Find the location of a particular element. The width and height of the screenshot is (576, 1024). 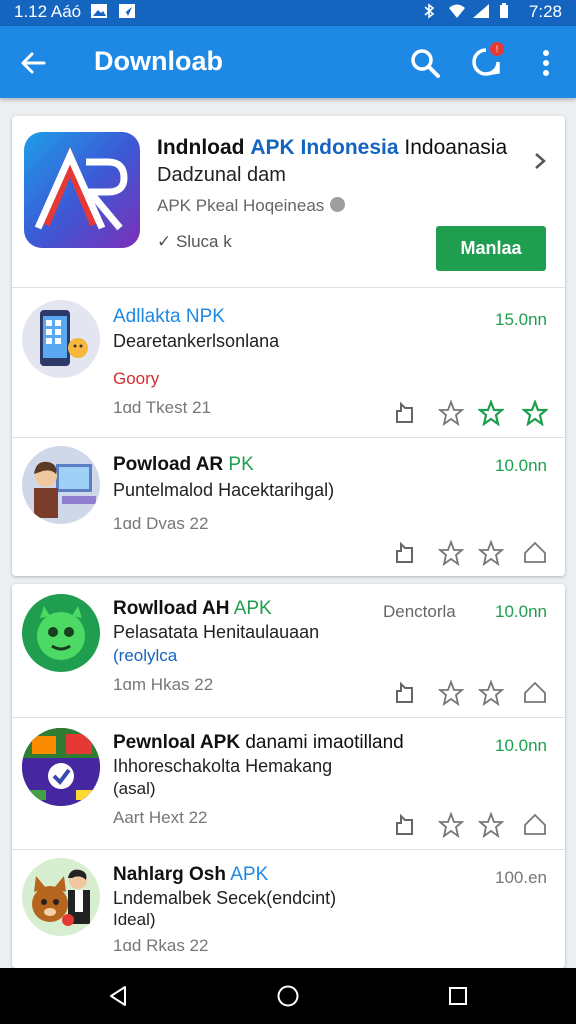

notification-button: ! is located at coordinates (486, 61).